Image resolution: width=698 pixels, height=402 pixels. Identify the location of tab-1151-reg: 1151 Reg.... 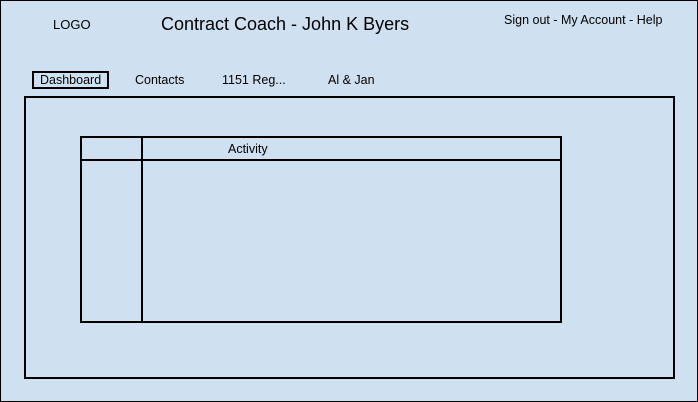
(254, 80).